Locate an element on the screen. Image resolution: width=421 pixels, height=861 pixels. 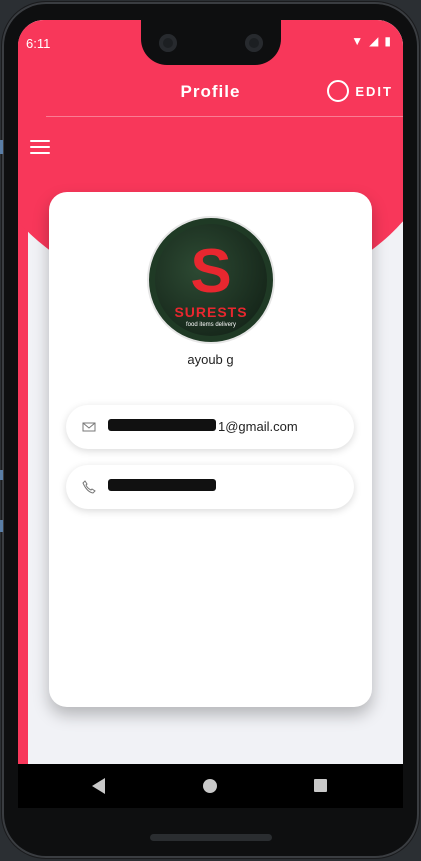
phone-field is located at coordinates (210, 487).